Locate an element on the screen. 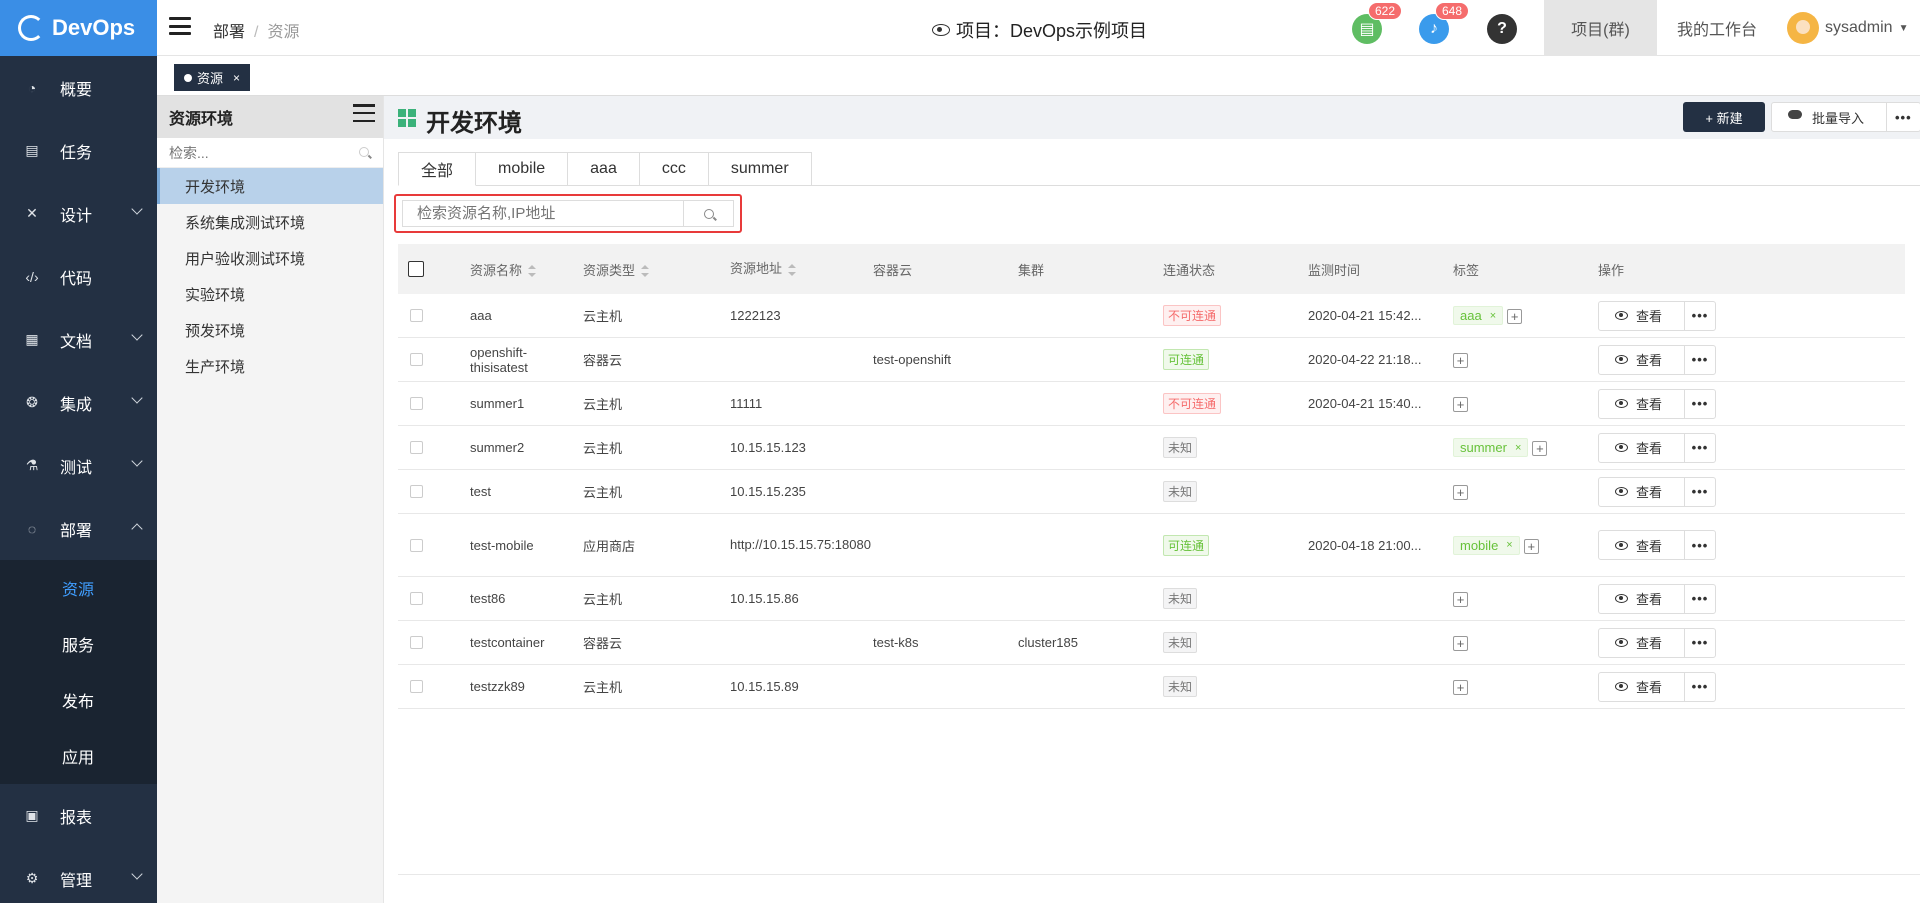 This screenshot has width=1920, height=903. search-icon is located at coordinates (364, 152).